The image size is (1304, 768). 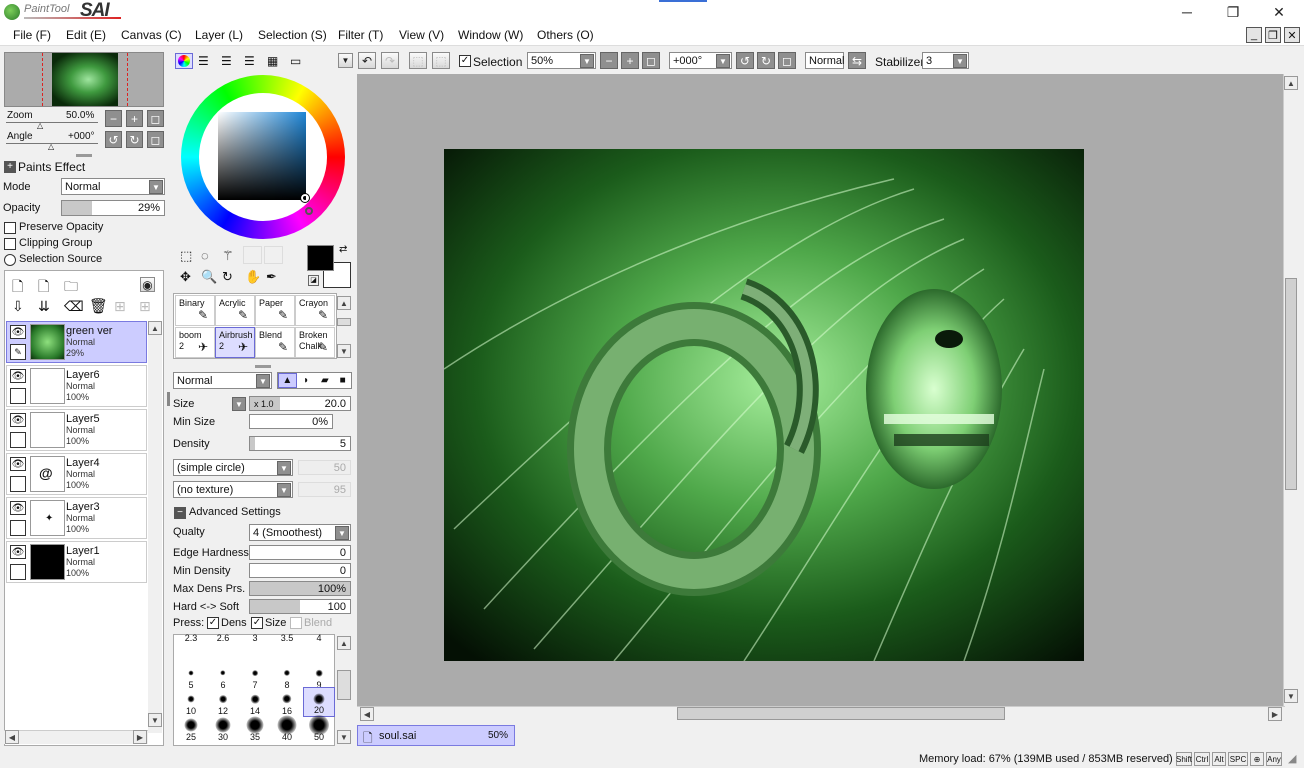 I want to click on foreground-color-swatch, so click(x=320, y=258).